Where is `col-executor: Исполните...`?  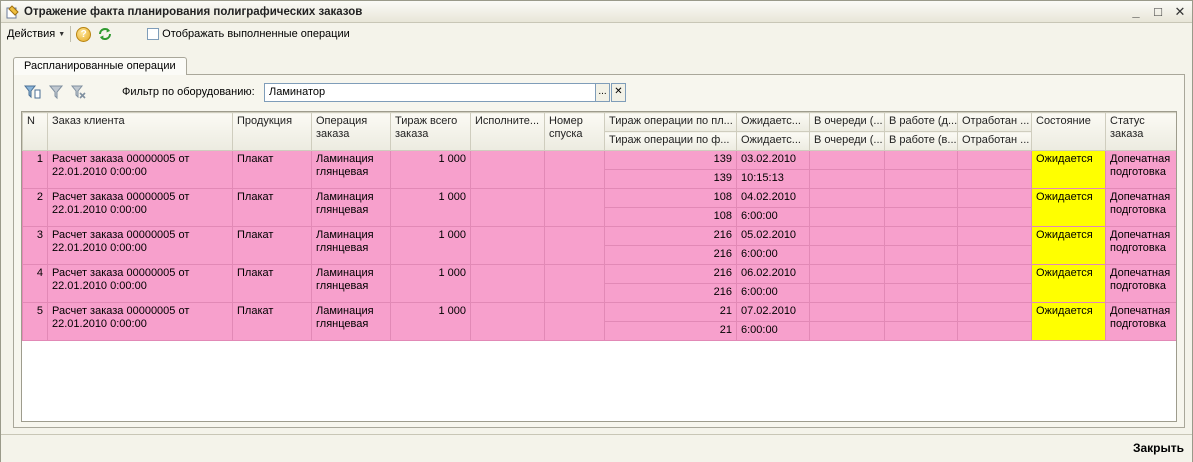 col-executor: Исполните... is located at coordinates (507, 131).